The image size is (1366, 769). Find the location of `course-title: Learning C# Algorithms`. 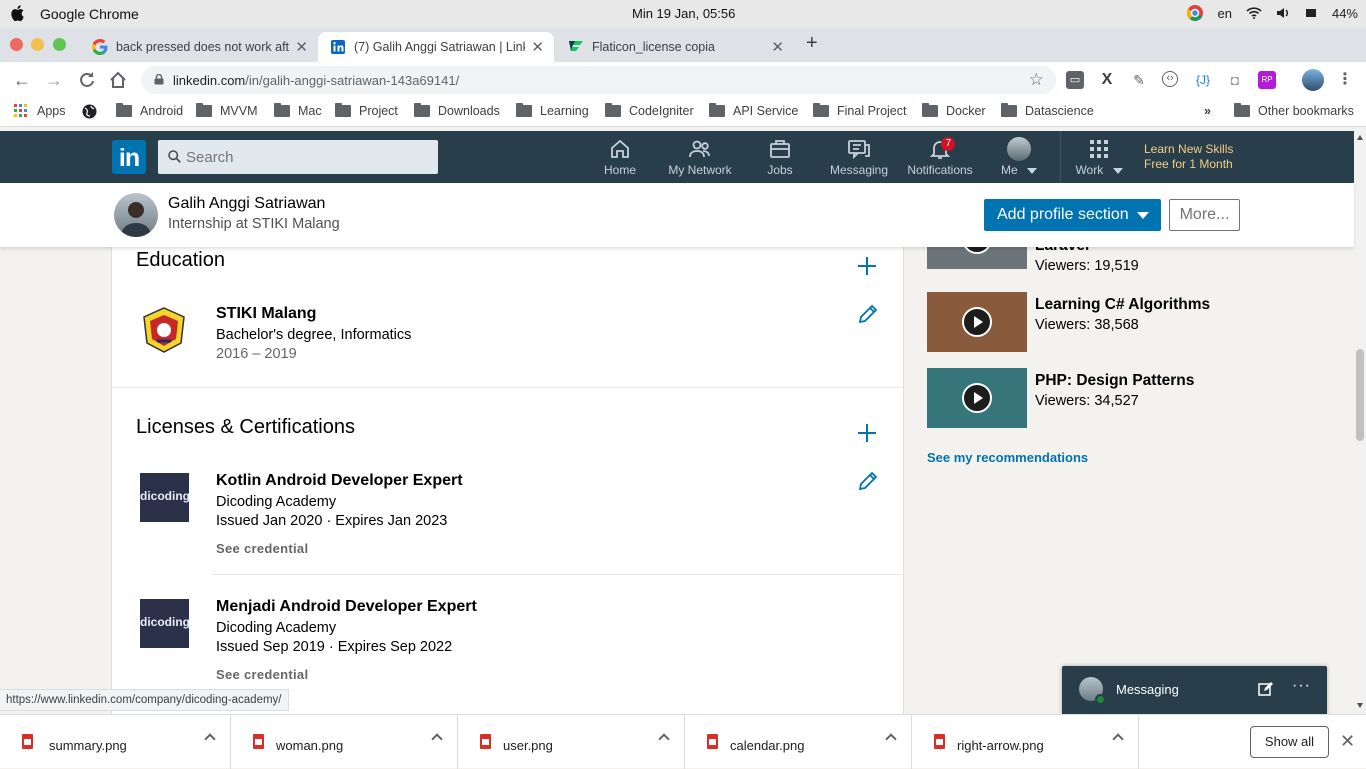

course-title: Learning C# Algorithms is located at coordinates (1122, 305).